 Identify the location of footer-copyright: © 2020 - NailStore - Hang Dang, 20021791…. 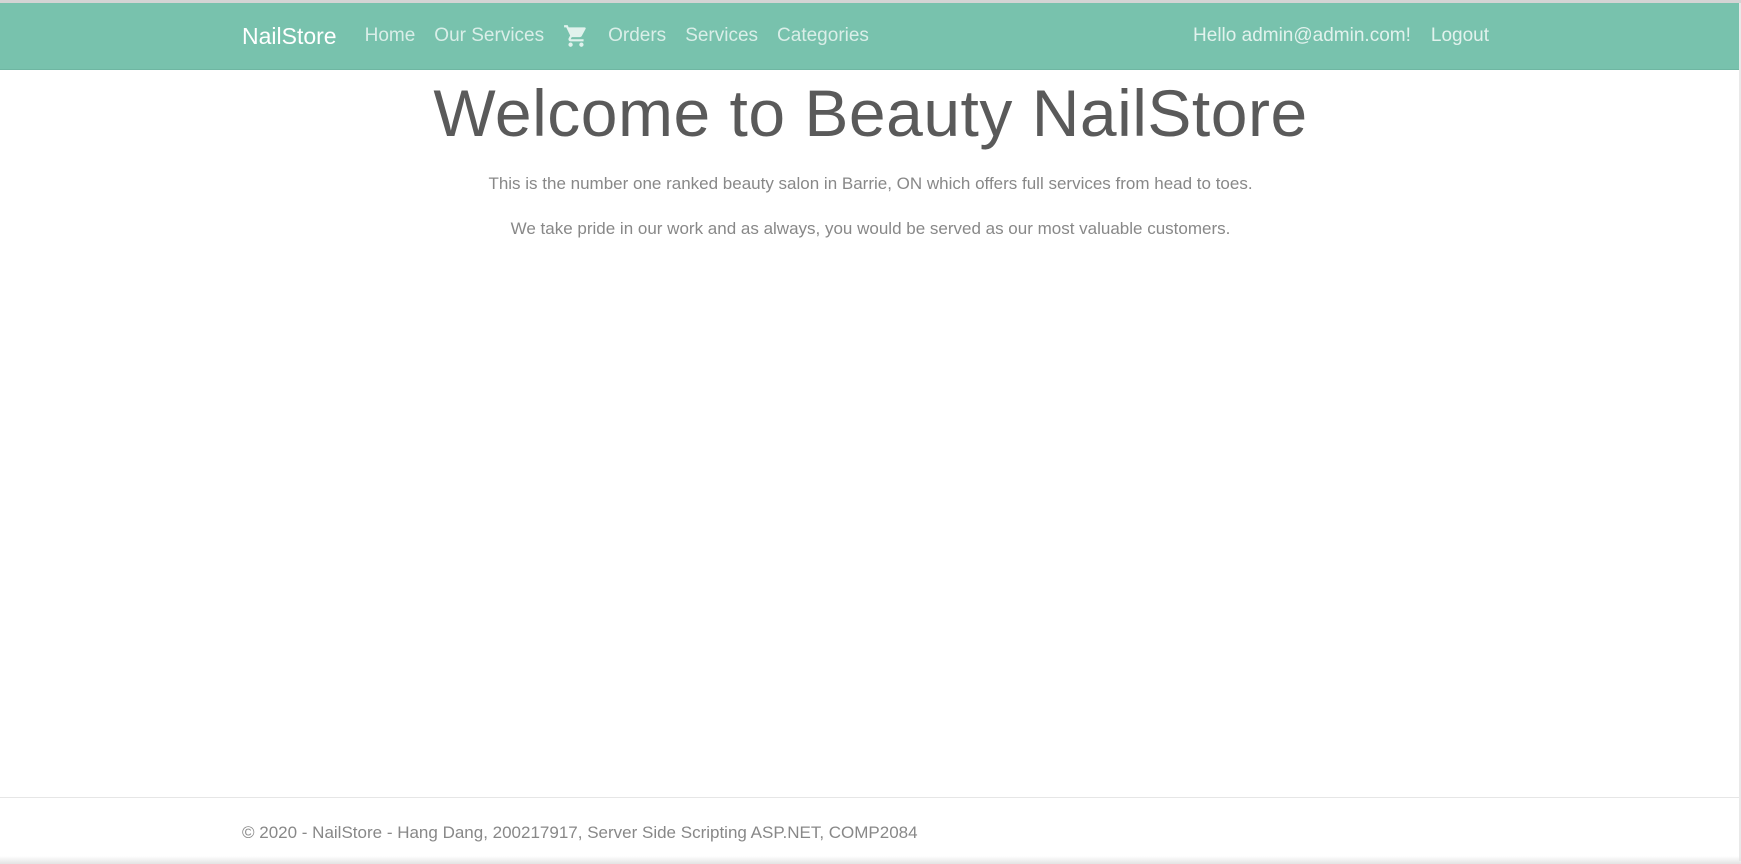
(580, 832).